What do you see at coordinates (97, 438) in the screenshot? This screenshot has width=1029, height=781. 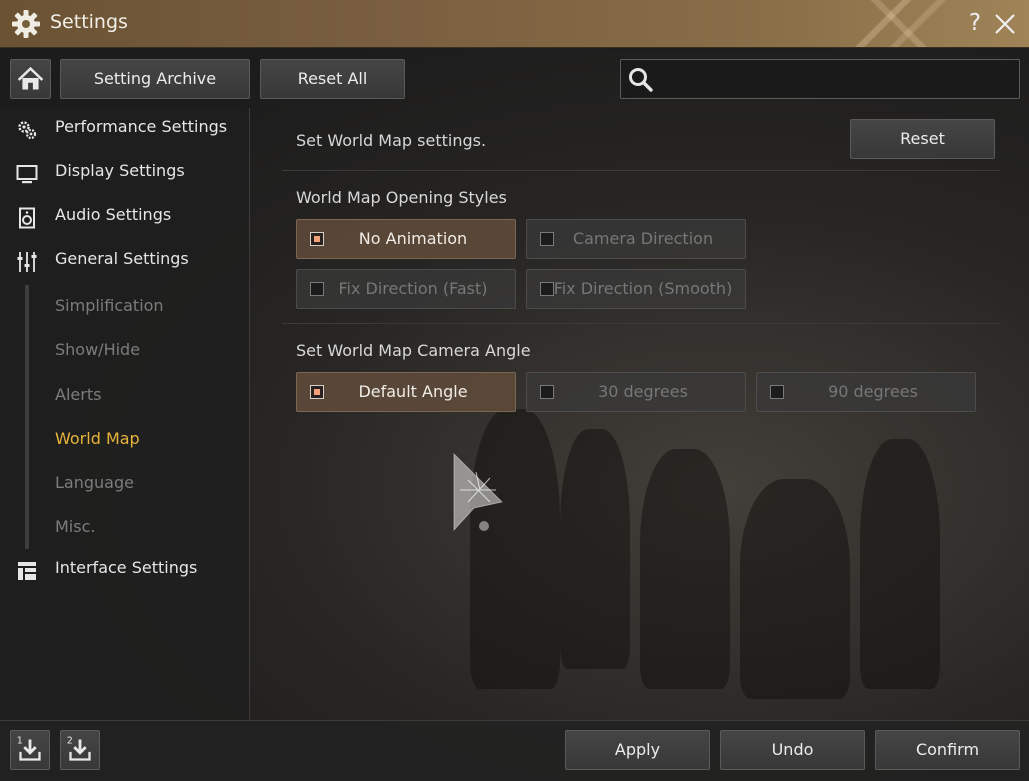 I see `sidebar-subitem-world-map: World Map` at bounding box center [97, 438].